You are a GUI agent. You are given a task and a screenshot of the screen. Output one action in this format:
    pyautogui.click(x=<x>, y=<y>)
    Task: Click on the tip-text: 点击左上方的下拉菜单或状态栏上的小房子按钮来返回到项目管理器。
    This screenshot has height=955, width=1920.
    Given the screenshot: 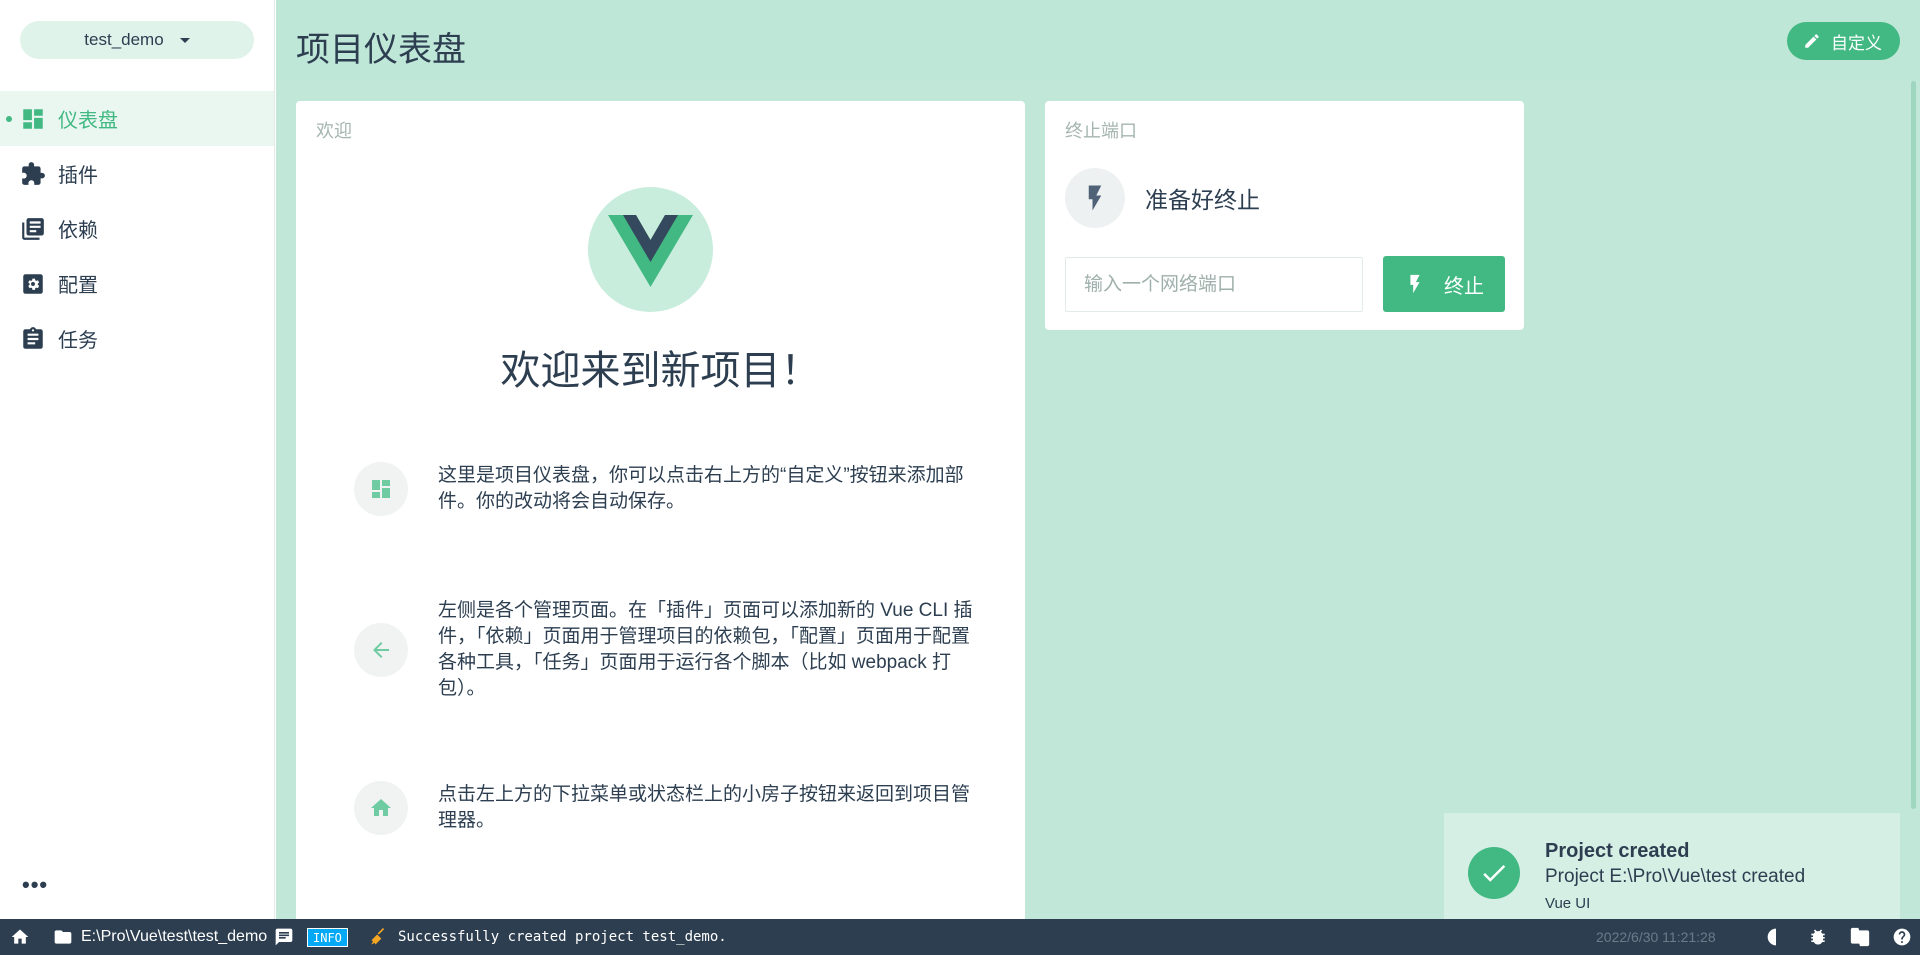 What is the action you would take?
    pyautogui.click(x=704, y=807)
    